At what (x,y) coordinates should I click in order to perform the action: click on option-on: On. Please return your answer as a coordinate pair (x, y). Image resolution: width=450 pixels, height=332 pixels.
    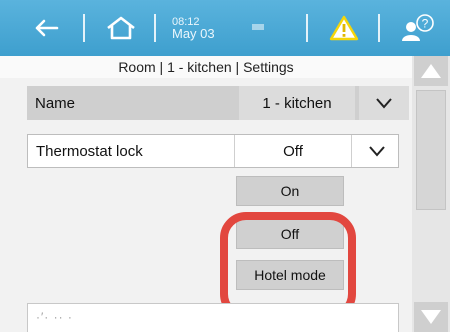
    Looking at the image, I should click on (290, 191).